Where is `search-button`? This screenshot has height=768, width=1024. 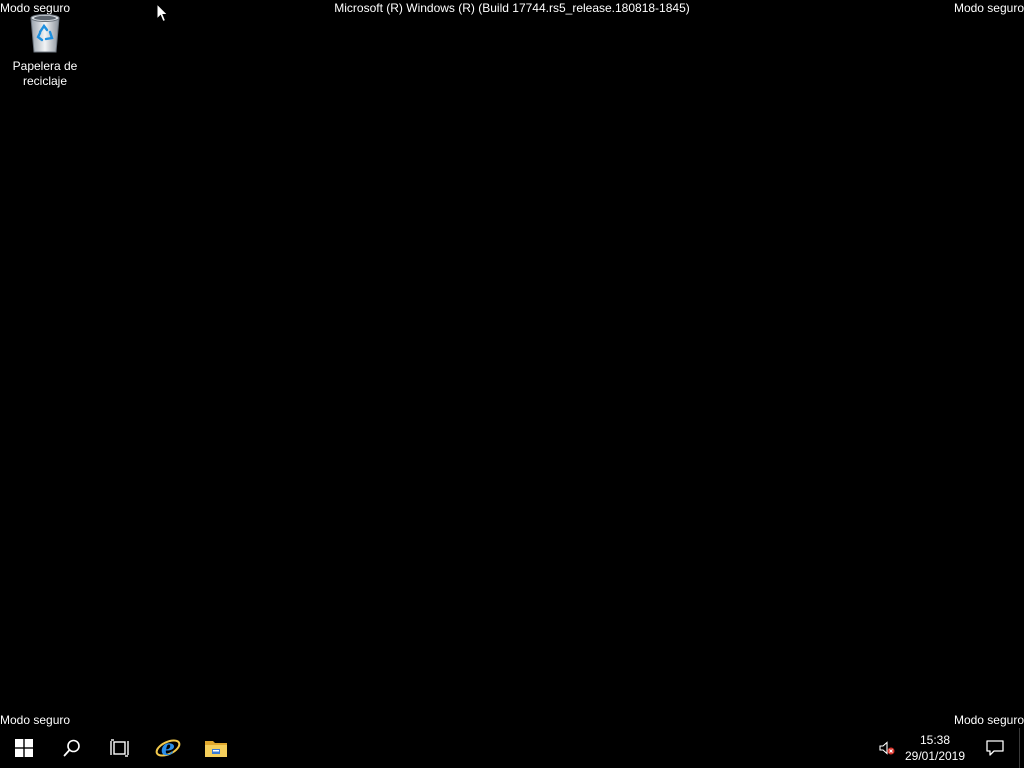
search-button is located at coordinates (72, 748).